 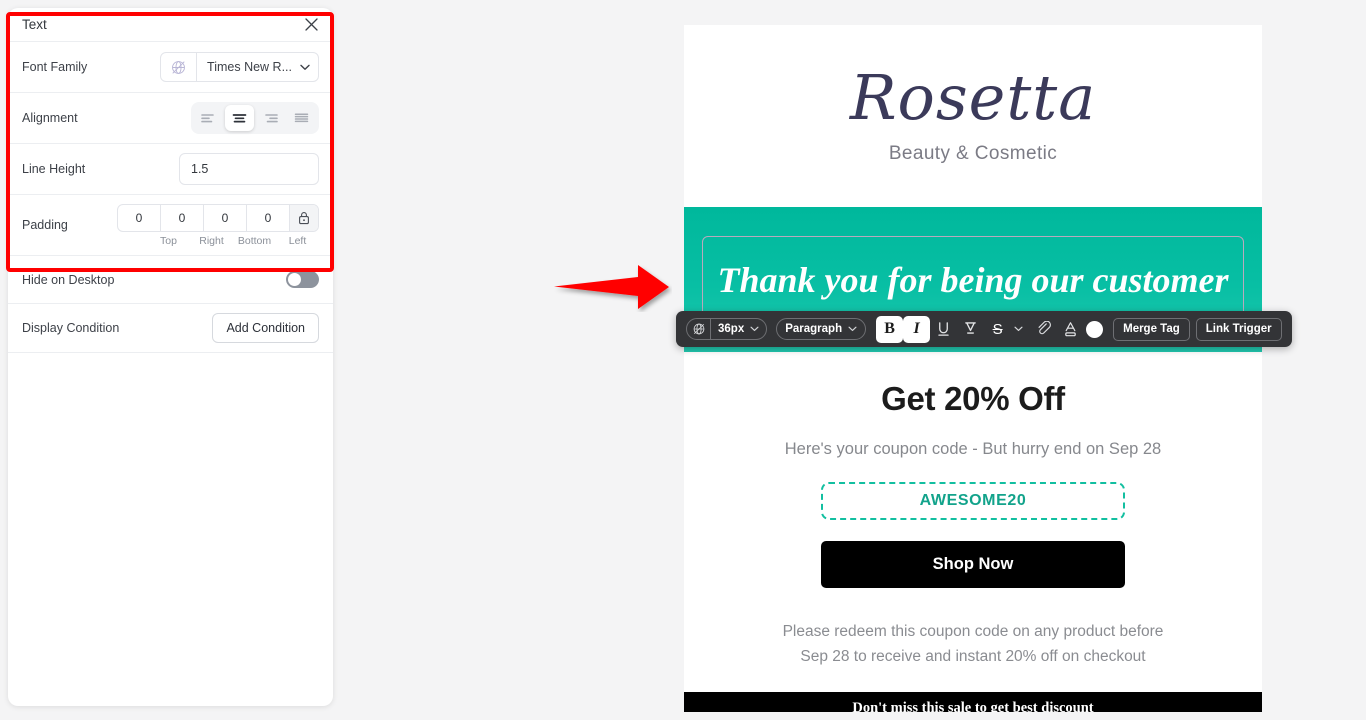 I want to click on link-icon, so click(x=1043, y=329).